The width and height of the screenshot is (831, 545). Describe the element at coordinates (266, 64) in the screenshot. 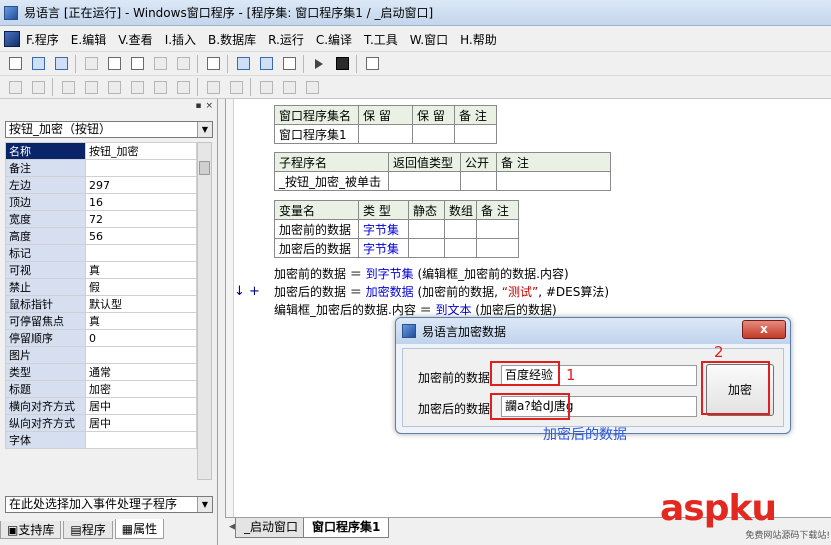

I see `layout-2-icon` at that location.